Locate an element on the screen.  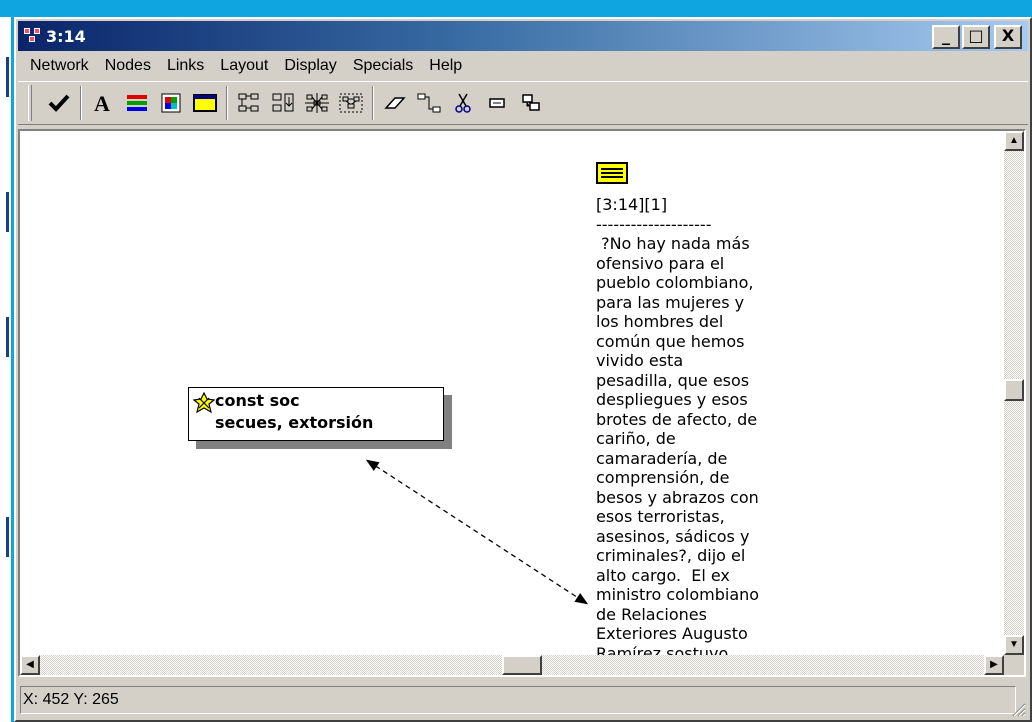
code-node-icon is located at coordinates (204, 403).